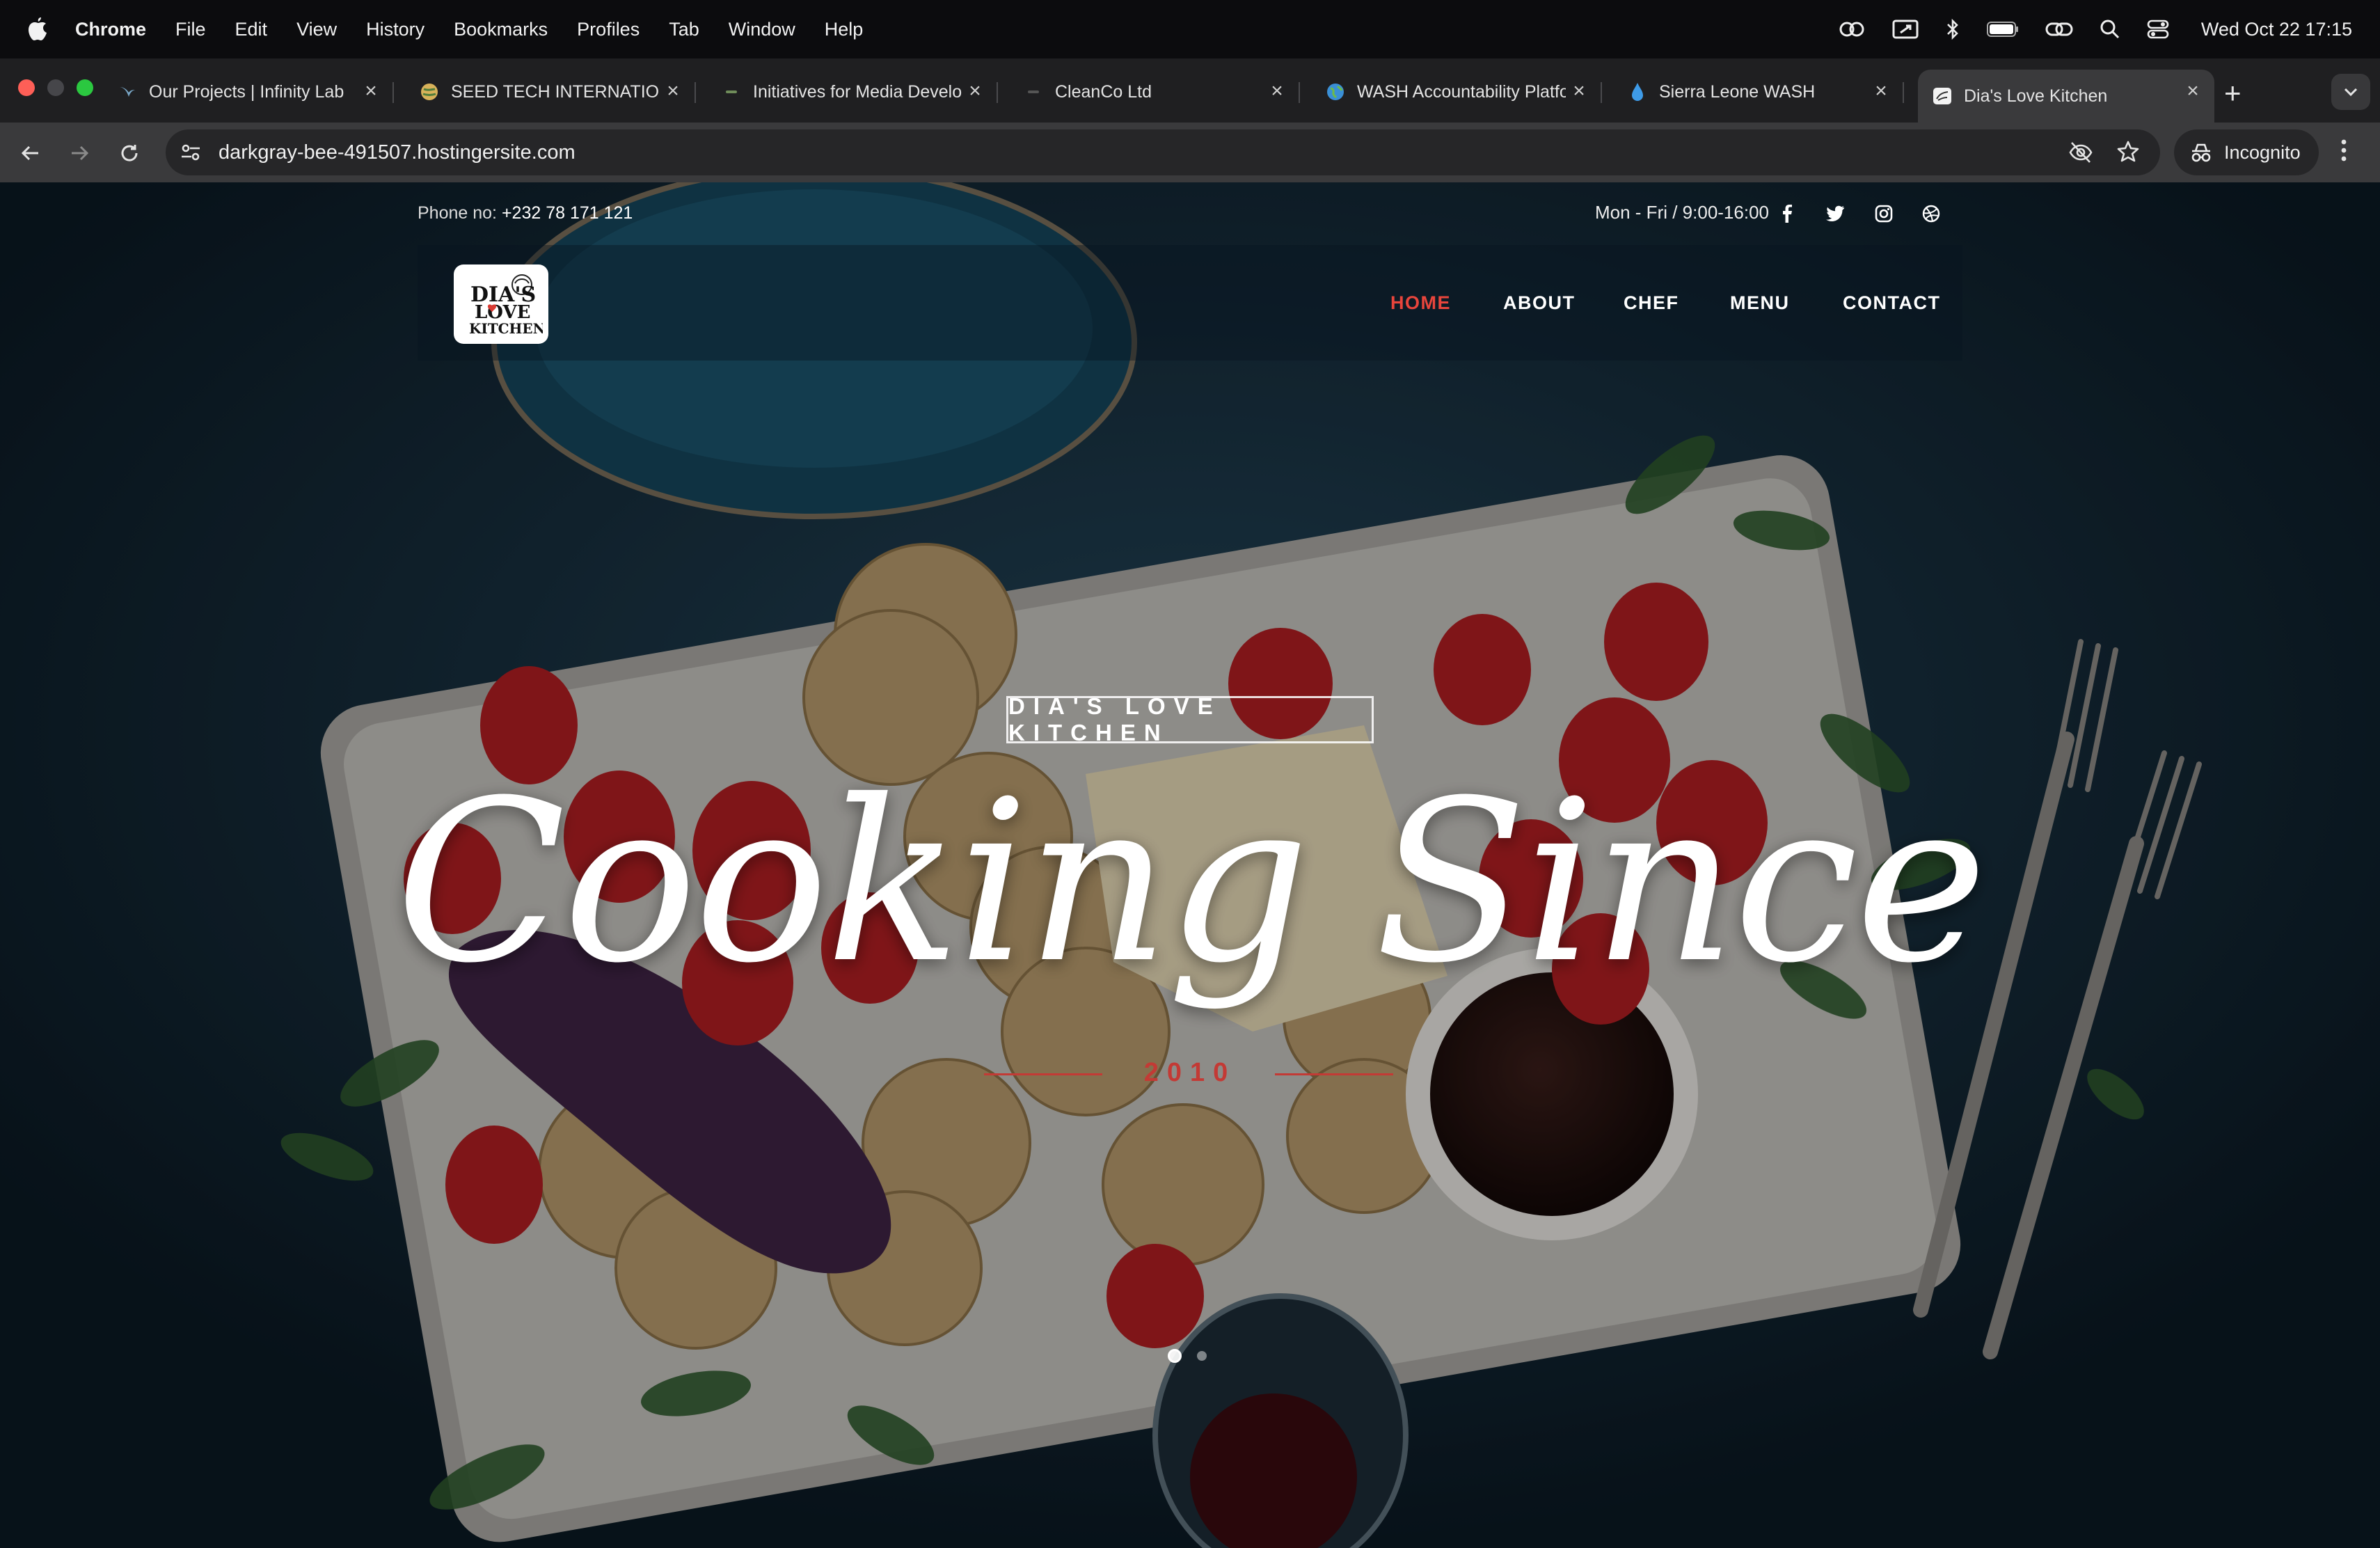 The width and height of the screenshot is (2380, 1548). I want to click on tab-sierra-leone-wash: Sierra Leone WASH ×, so click(1762, 92).